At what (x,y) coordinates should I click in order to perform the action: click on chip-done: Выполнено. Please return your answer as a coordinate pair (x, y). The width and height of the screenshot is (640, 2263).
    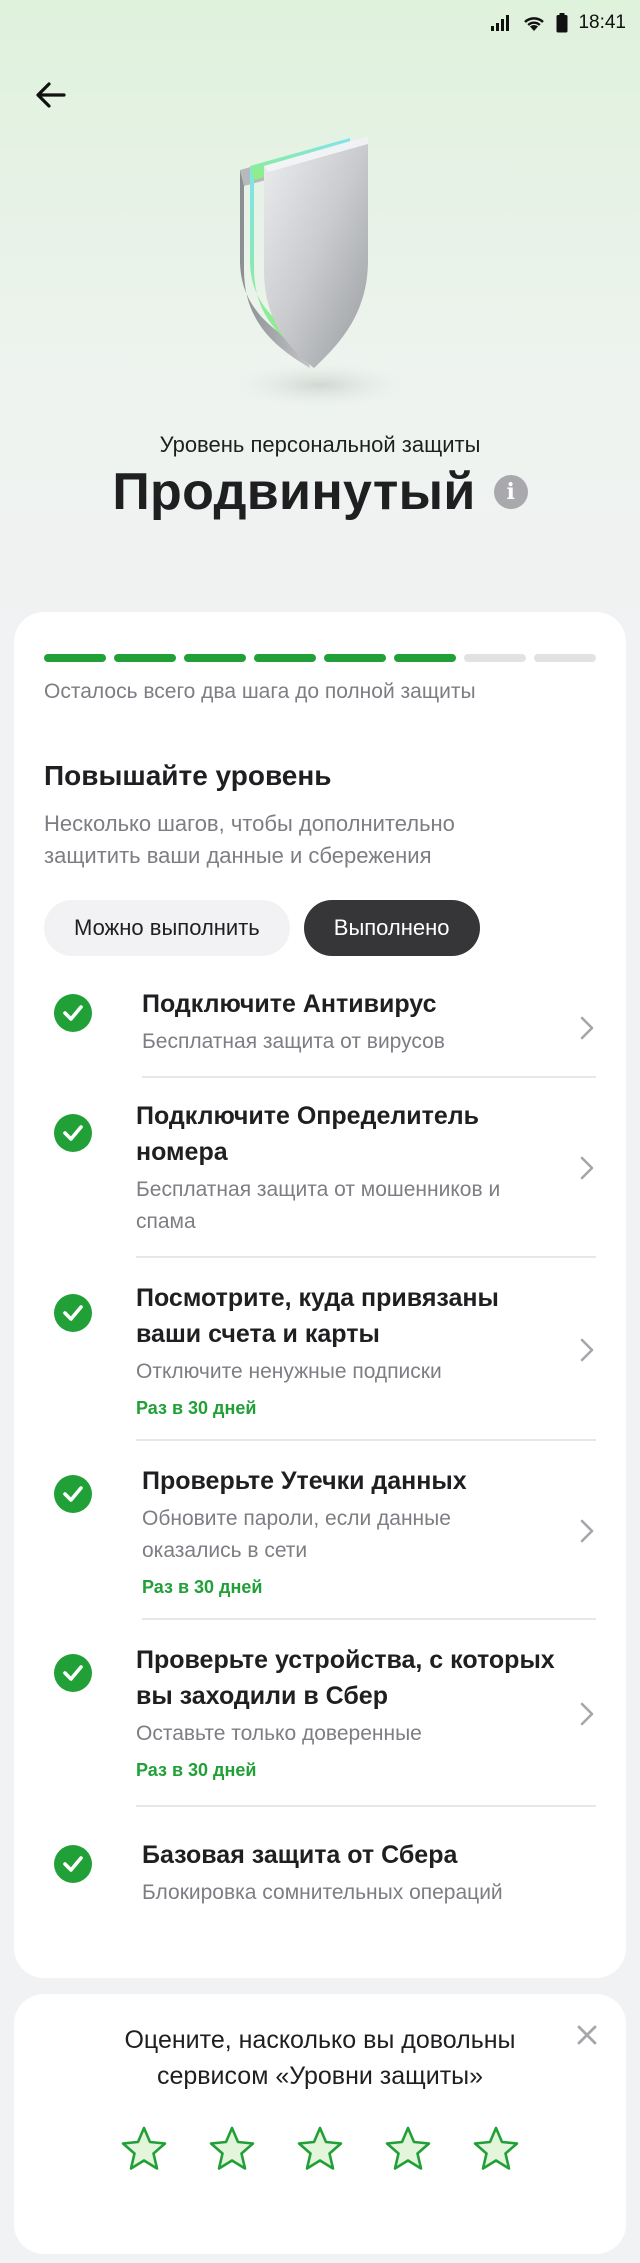
    Looking at the image, I should click on (391, 928).